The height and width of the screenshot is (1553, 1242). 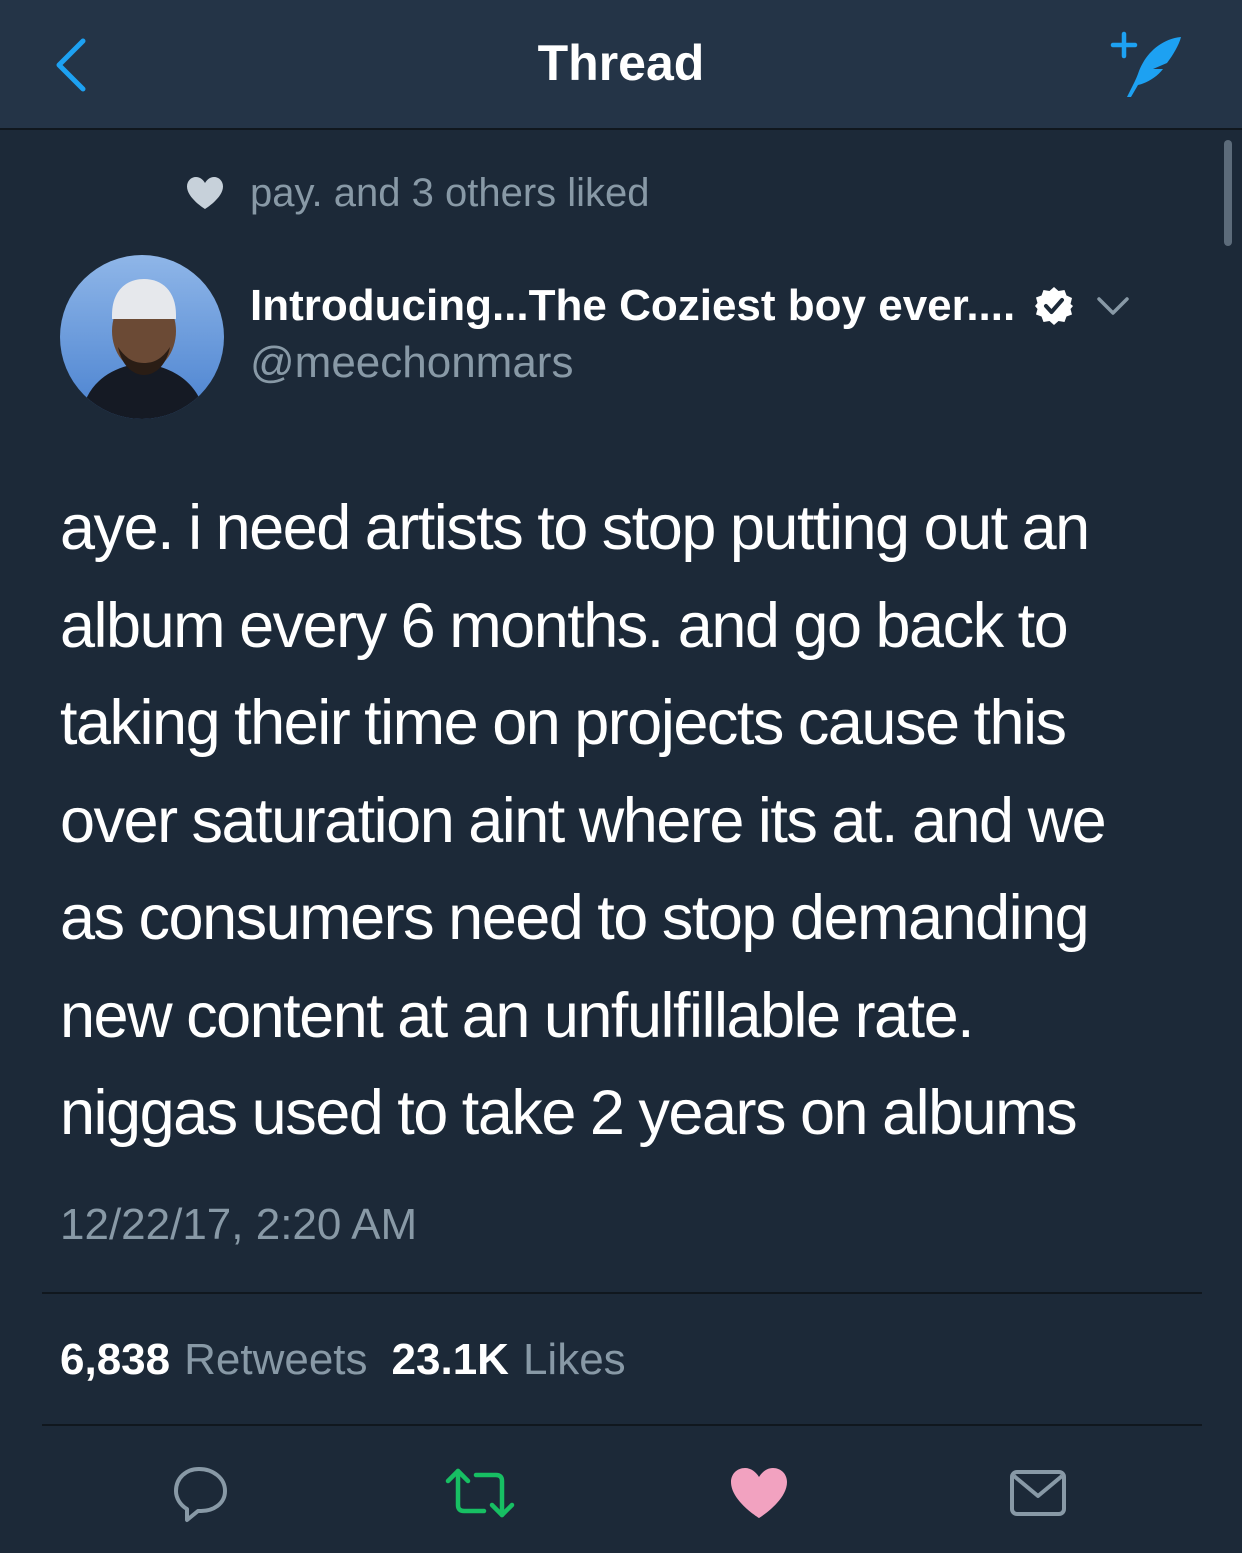 I want to click on social-context-text: pay. and 3 others liked, so click(x=450, y=192).